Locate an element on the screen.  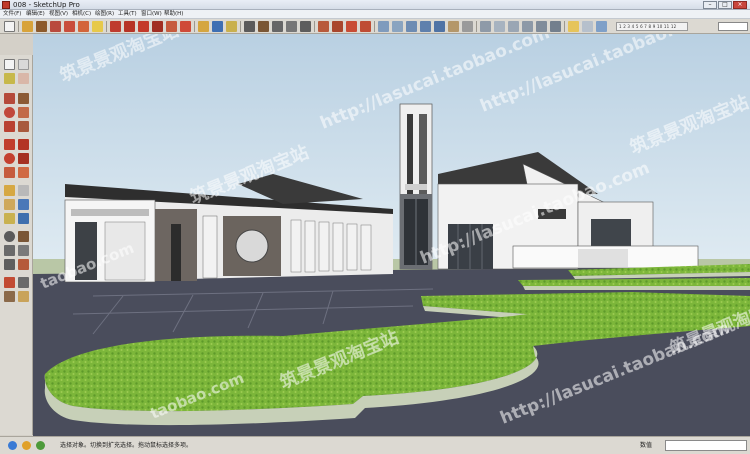
front-view-icon is located at coordinates (513, 26).